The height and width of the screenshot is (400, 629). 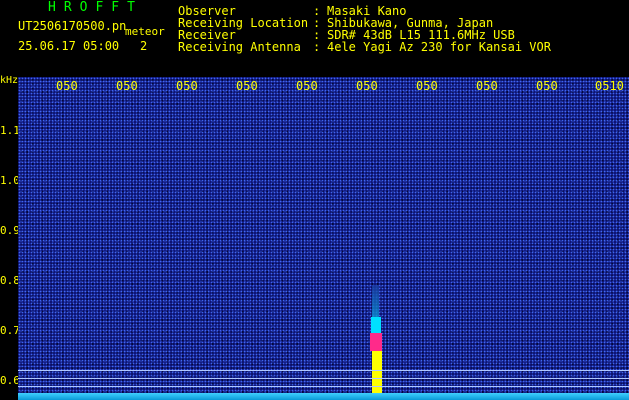 I want to click on y-tick-label: 0.6, so click(x=10, y=380).